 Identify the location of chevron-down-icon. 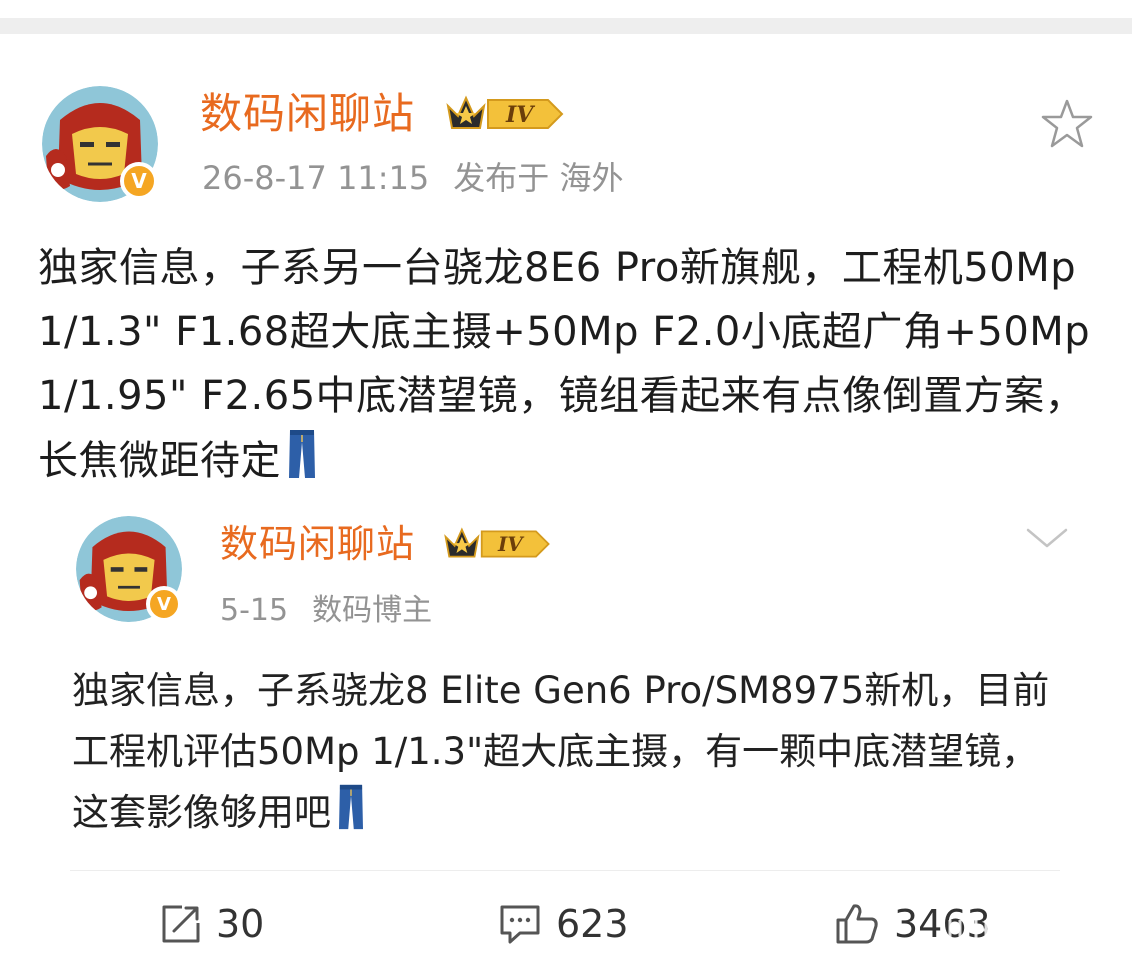
(1047, 538).